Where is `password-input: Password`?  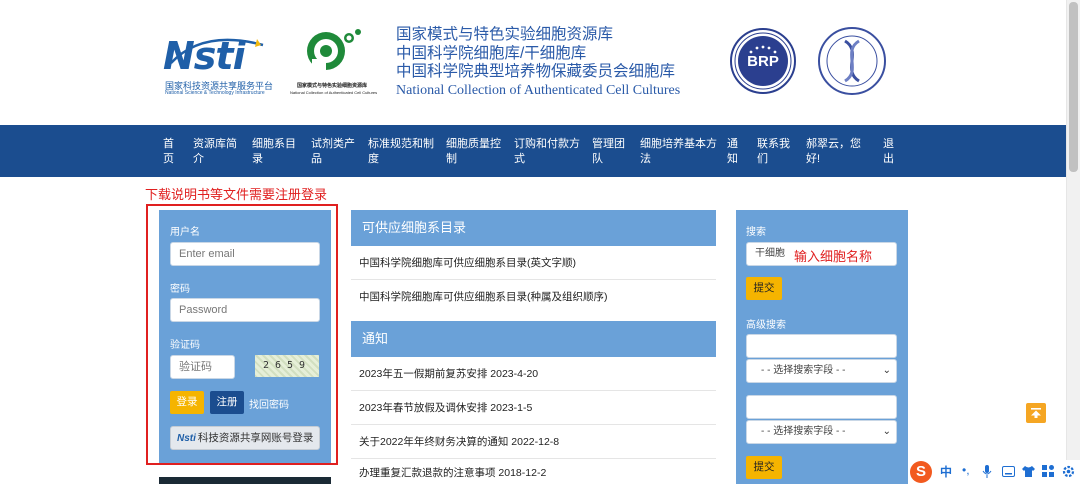
password-input: Password is located at coordinates (245, 310).